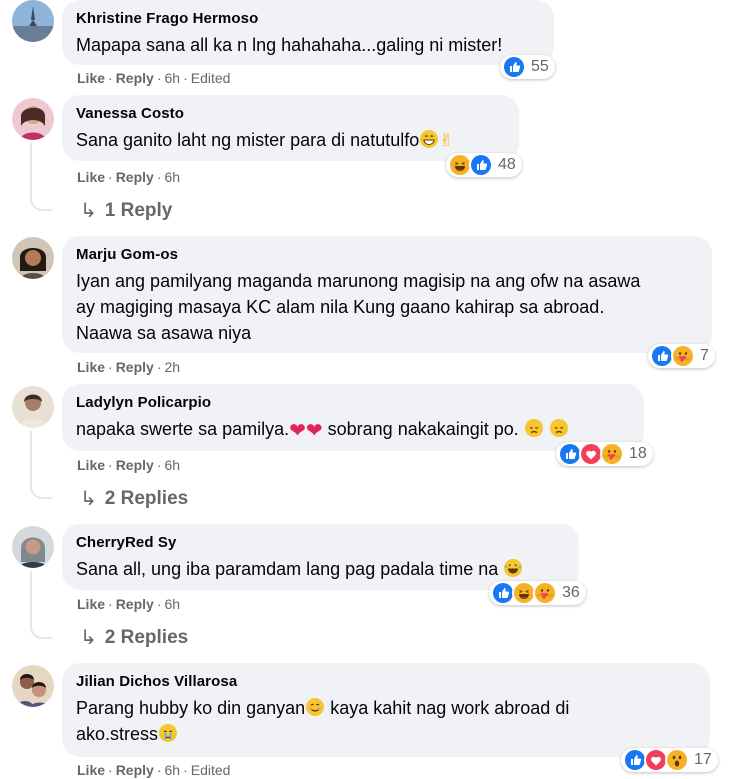 This screenshot has width=750, height=779. What do you see at coordinates (703, 759) in the screenshot?
I see `reaction-count: 17` at bounding box center [703, 759].